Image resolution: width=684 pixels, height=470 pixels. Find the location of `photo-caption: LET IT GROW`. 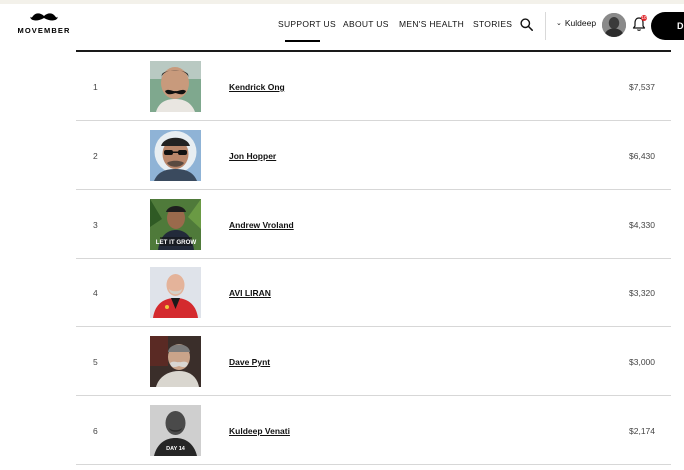

photo-caption: LET IT GROW is located at coordinates (176, 242).